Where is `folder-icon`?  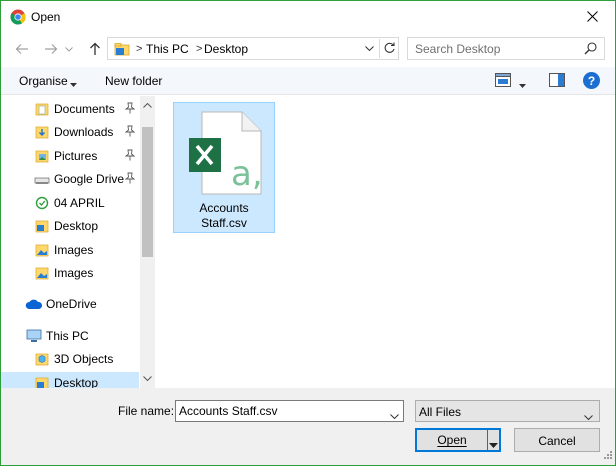 folder-icon is located at coordinates (122, 50).